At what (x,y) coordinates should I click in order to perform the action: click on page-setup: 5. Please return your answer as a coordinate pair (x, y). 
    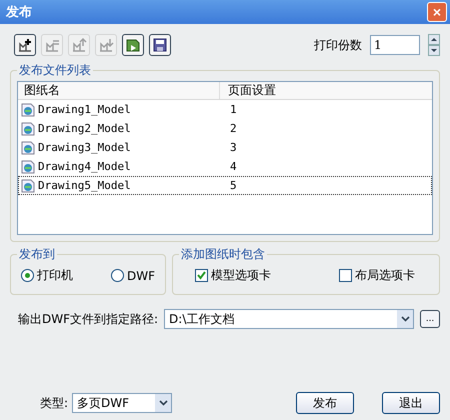
    Looking at the image, I should click on (233, 185).